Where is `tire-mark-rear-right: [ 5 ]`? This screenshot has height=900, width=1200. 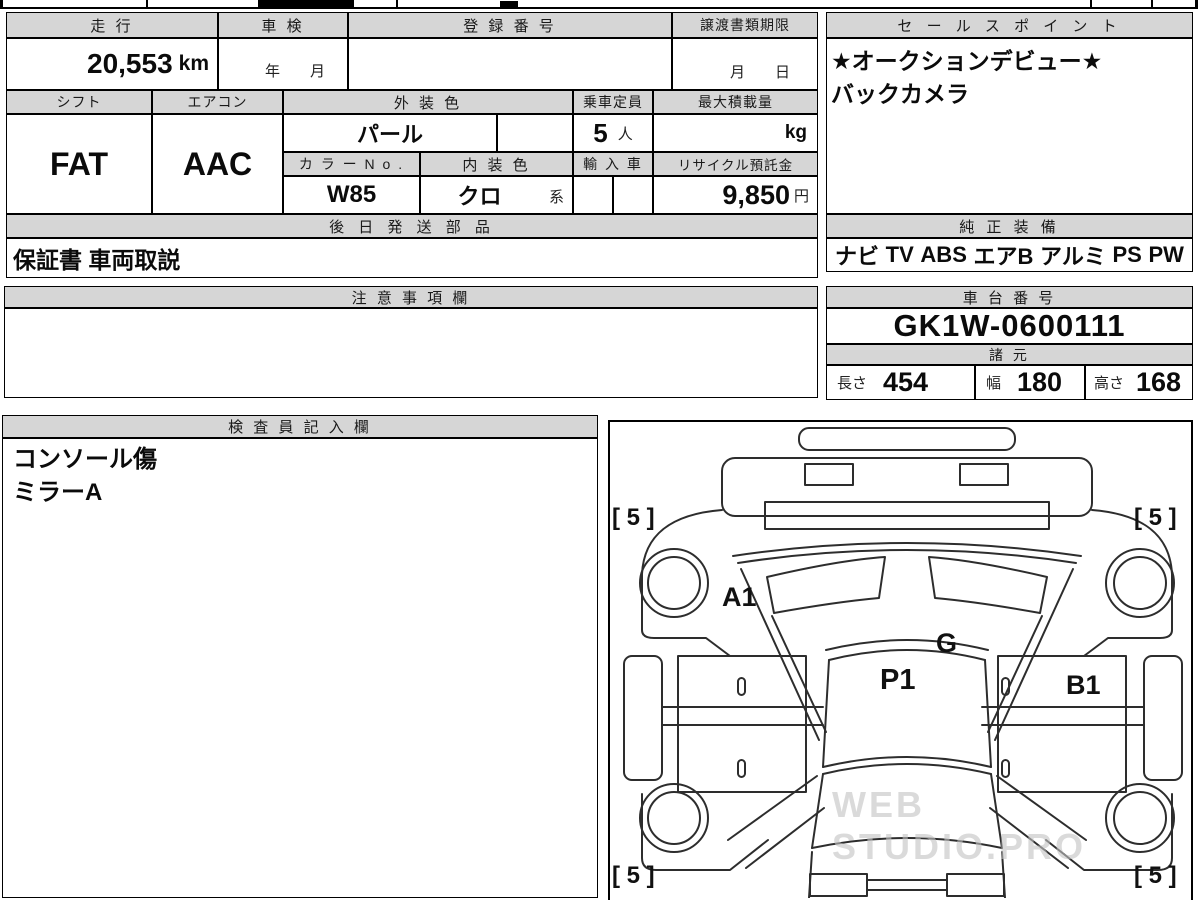 tire-mark-rear-right: [ 5 ] is located at coordinates (1155, 875).